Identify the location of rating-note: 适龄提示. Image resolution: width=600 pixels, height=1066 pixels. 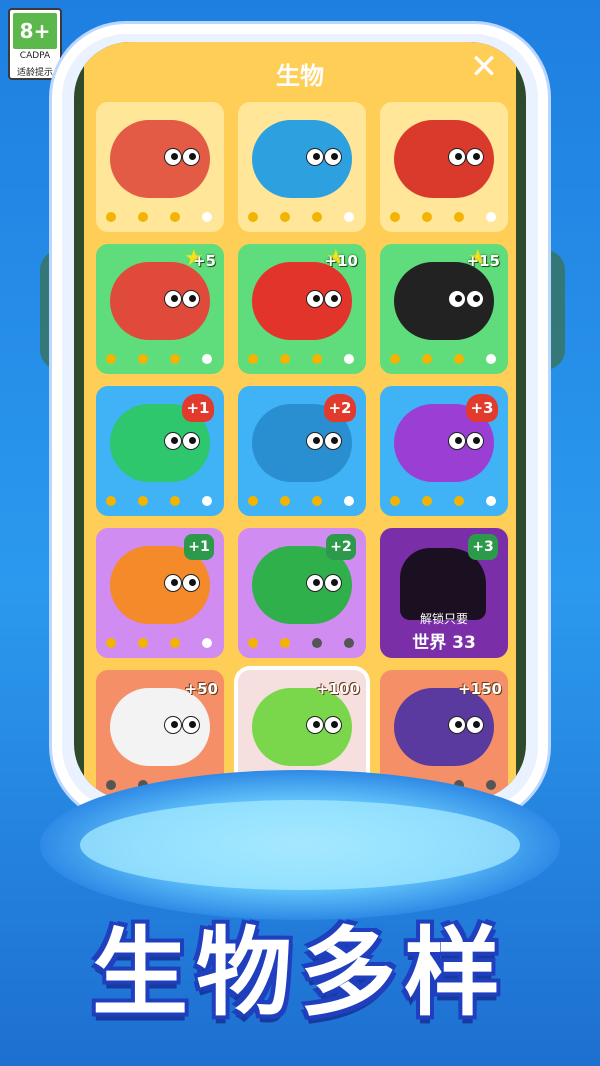
(34, 73).